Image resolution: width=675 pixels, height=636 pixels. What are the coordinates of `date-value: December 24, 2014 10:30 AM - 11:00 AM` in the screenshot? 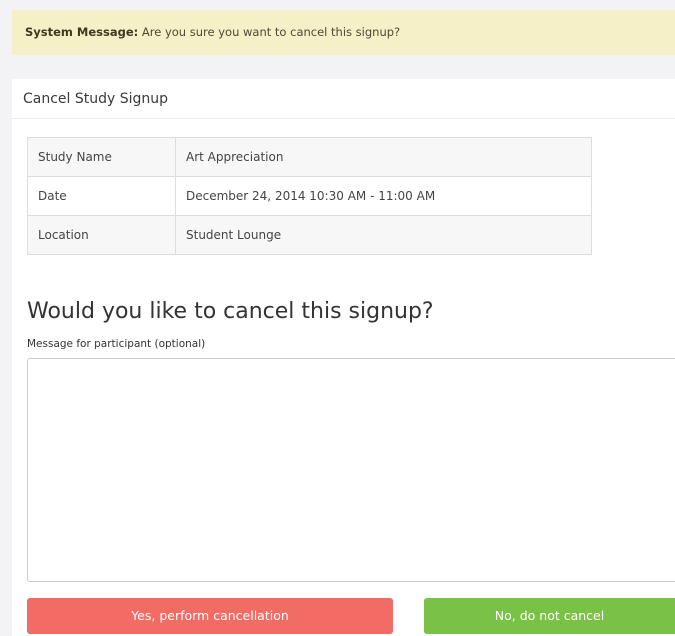 It's located at (383, 196).